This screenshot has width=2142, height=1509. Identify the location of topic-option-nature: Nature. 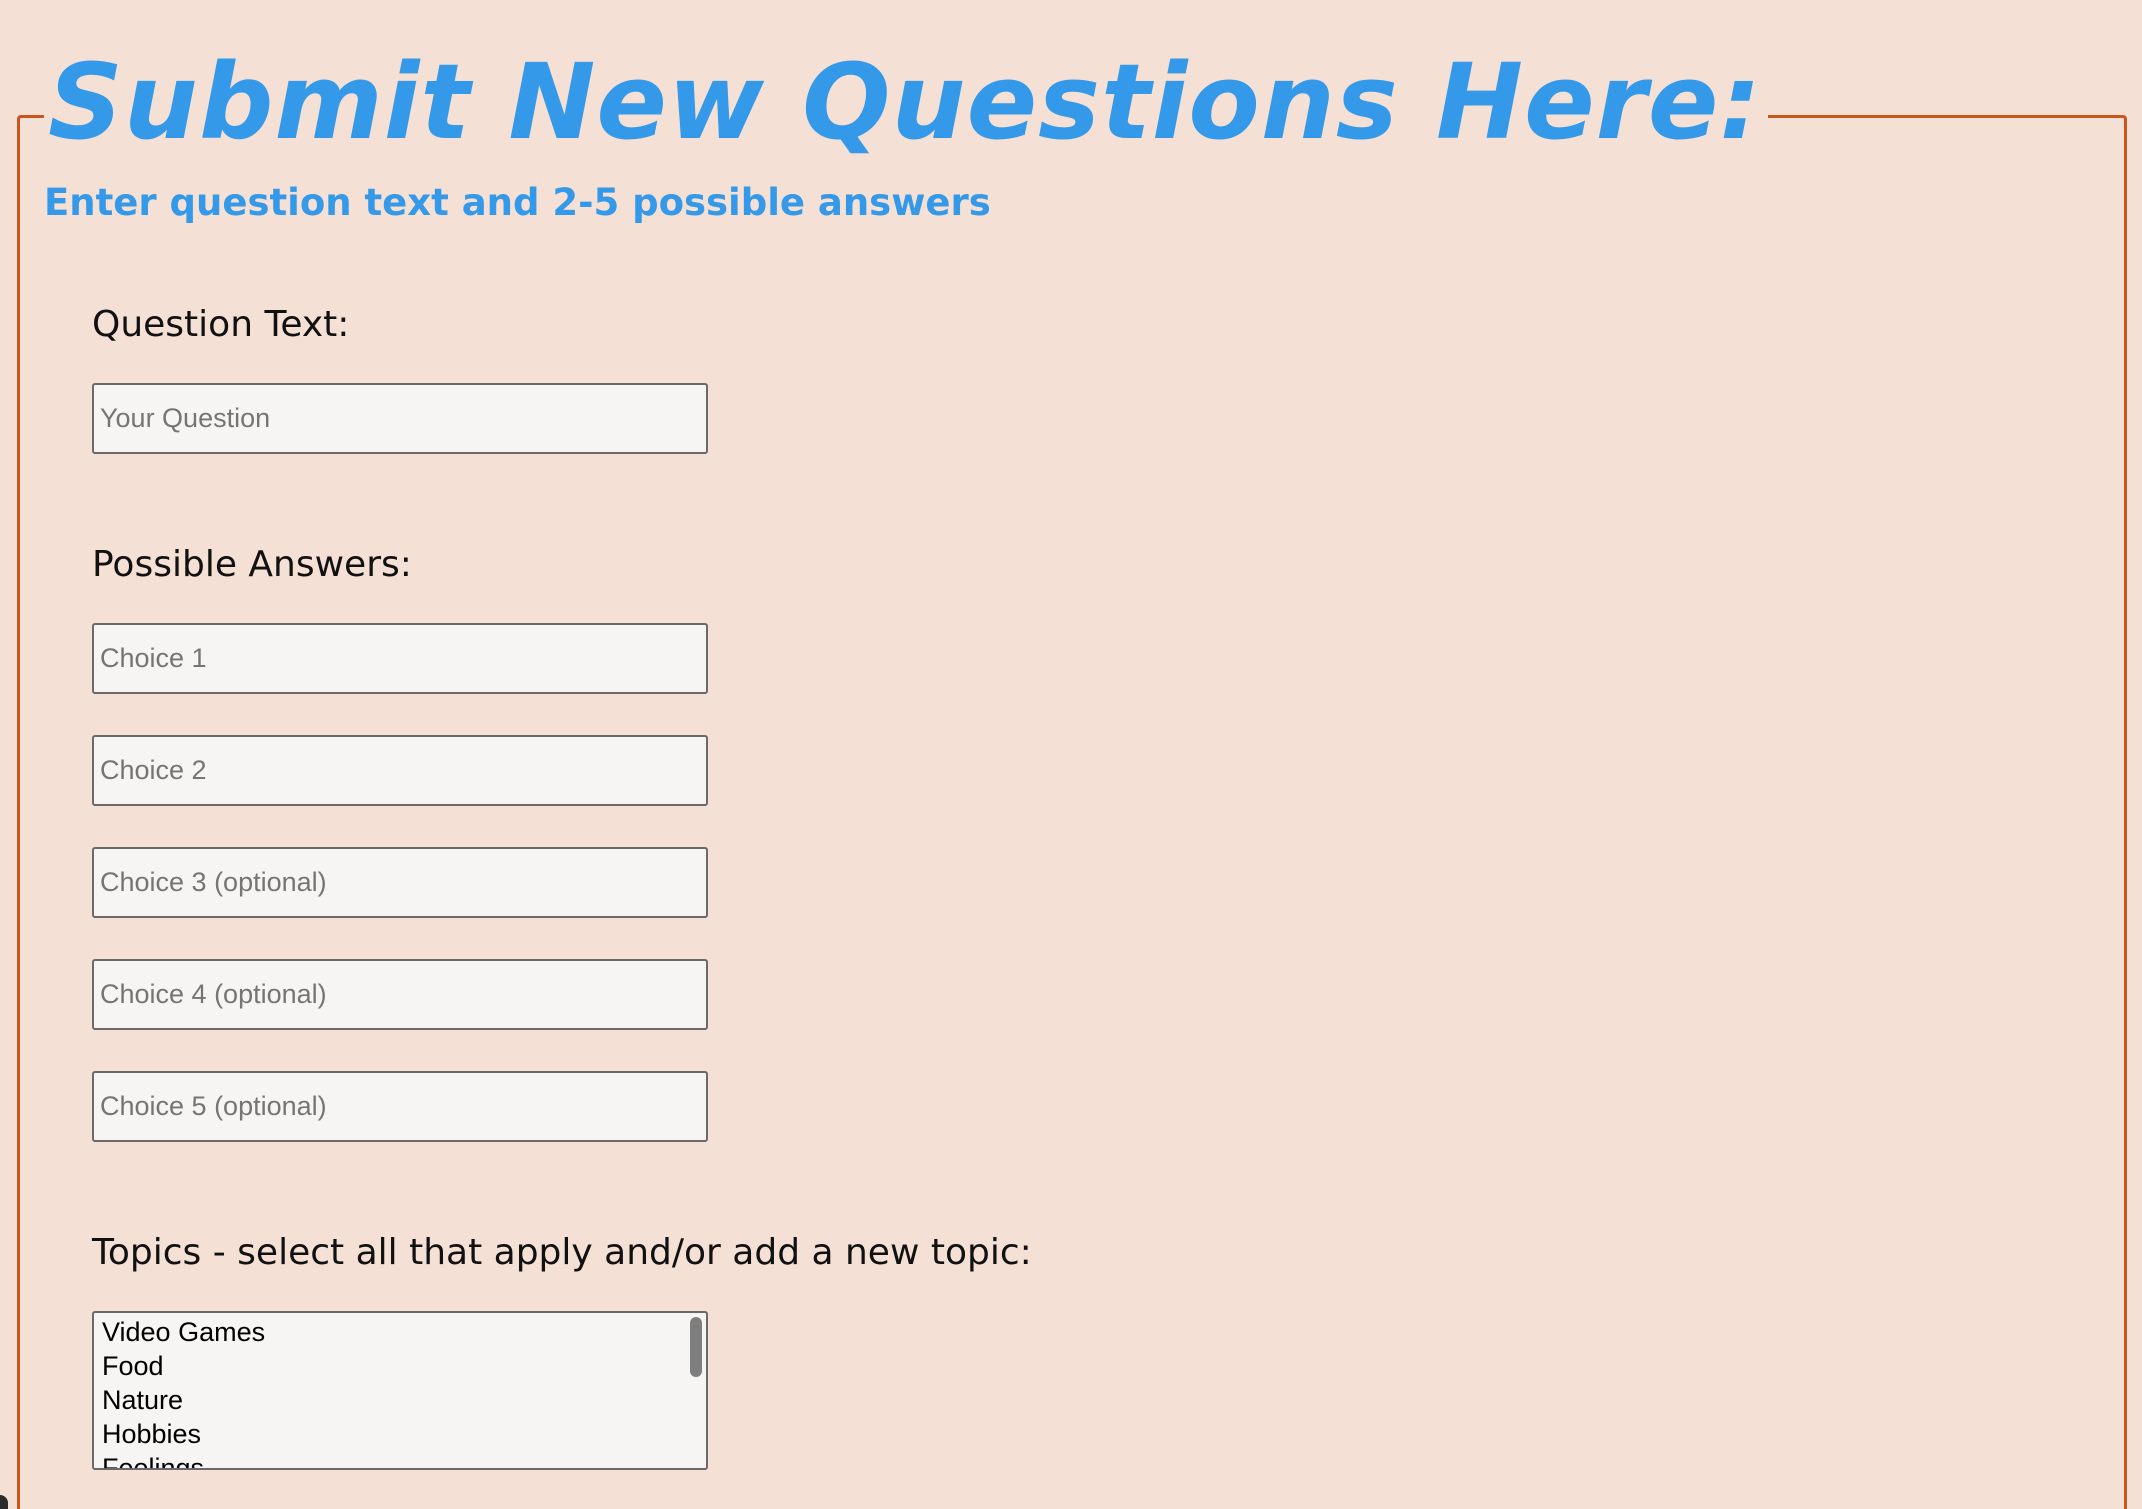
(404, 1400).